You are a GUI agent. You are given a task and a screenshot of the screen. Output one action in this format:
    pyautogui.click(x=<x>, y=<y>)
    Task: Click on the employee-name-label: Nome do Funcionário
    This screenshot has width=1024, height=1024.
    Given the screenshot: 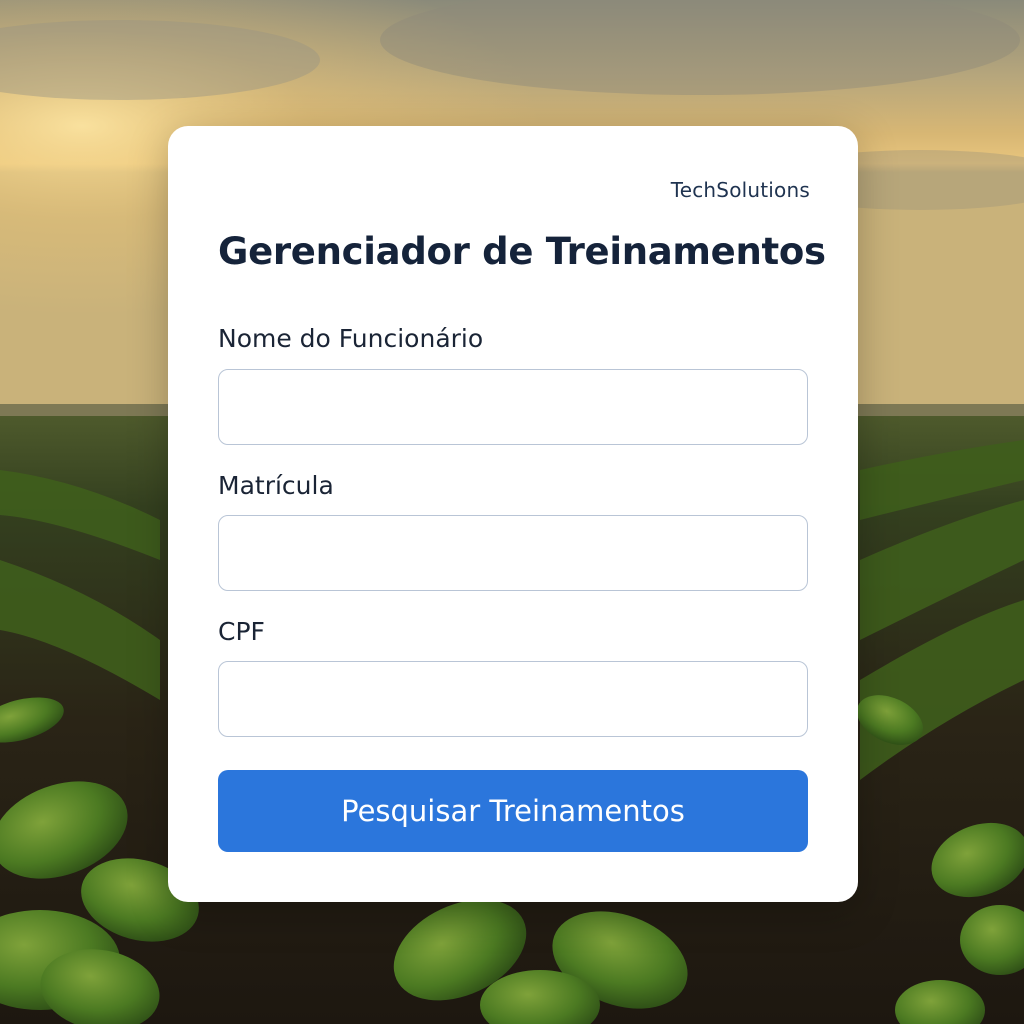 What is the action you would take?
    pyautogui.click(x=351, y=338)
    